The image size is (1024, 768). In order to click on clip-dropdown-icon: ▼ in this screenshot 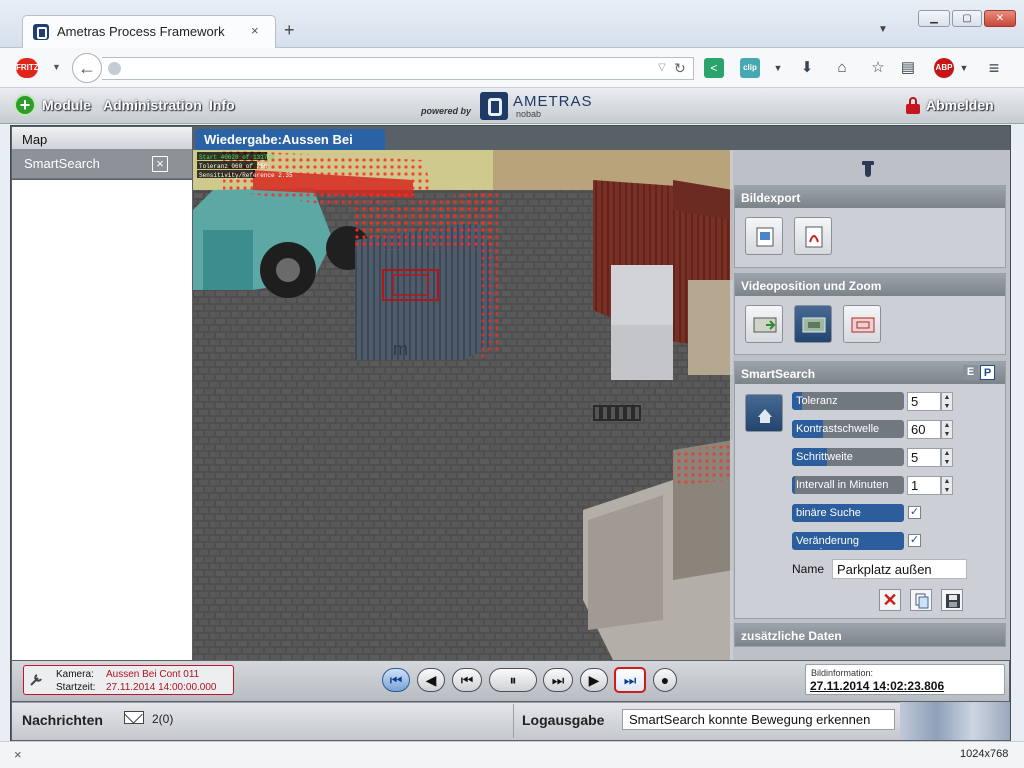, I will do `click(778, 68)`.